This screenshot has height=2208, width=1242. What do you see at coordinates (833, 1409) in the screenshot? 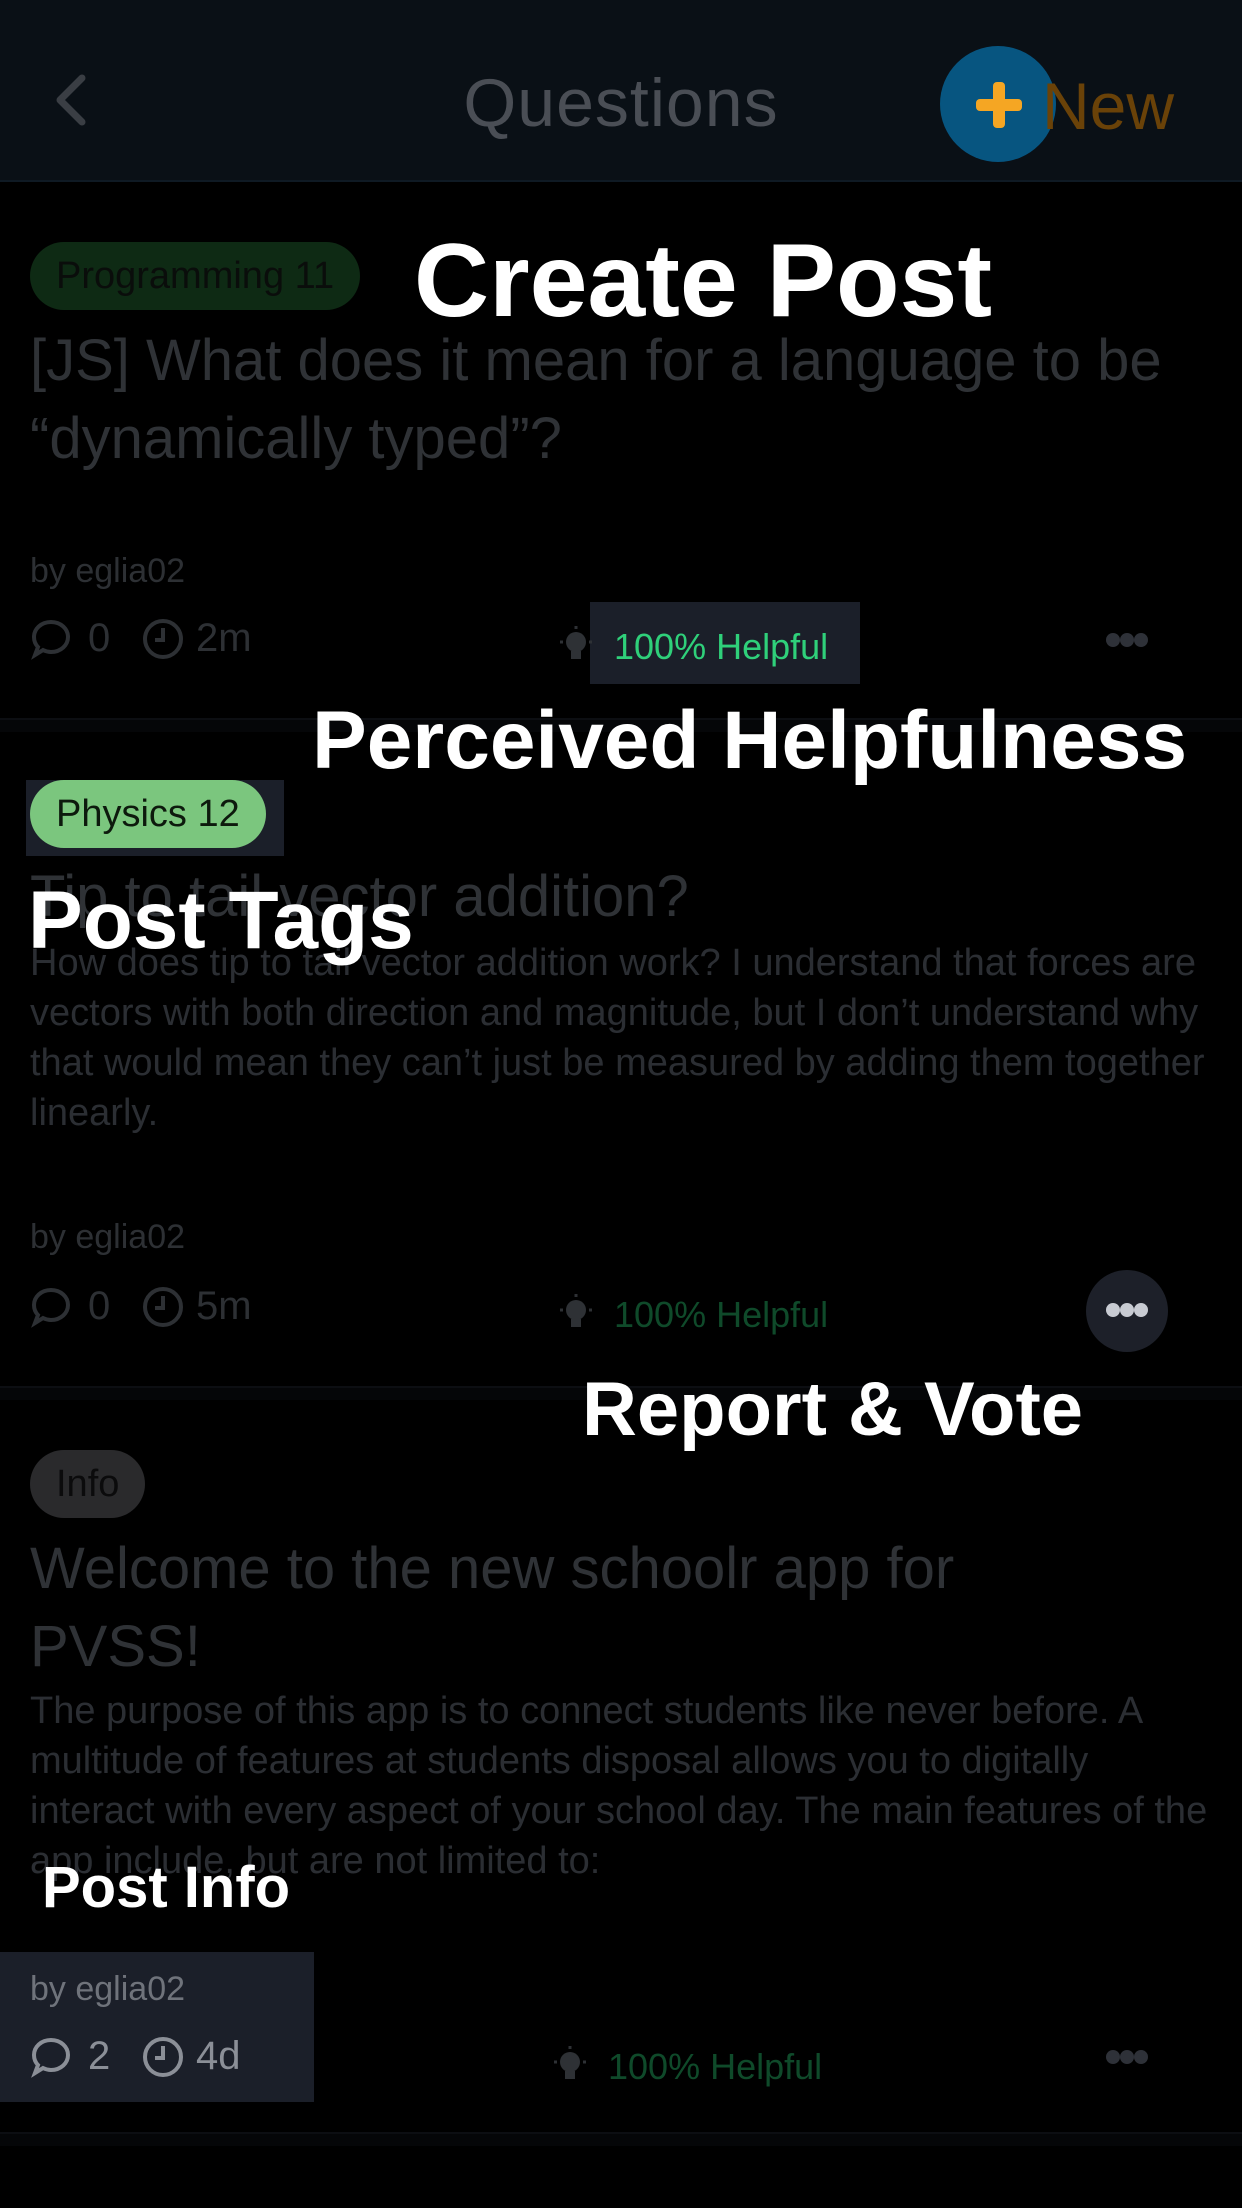
I see `annotation-report-vote: Report & Vote` at bounding box center [833, 1409].